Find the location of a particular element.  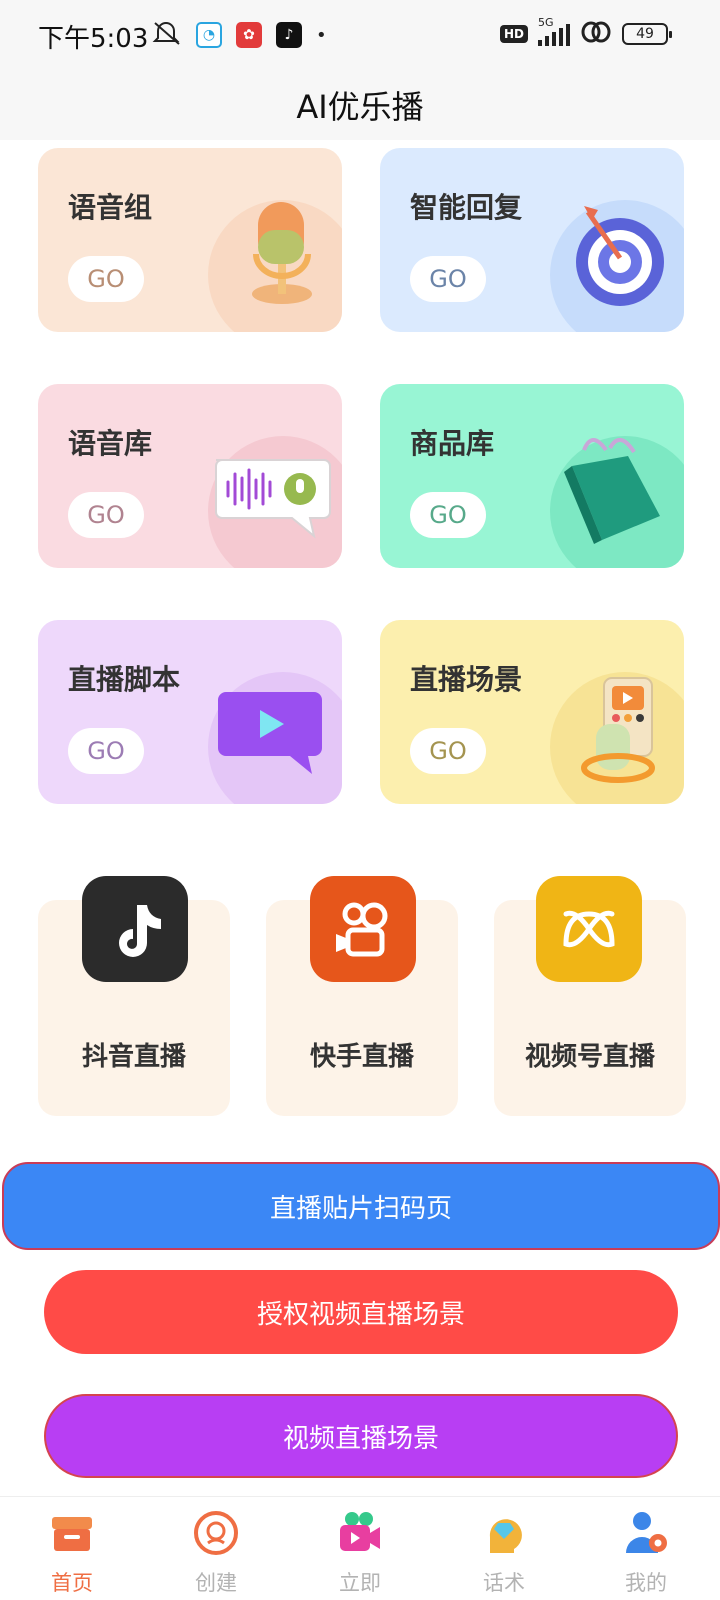

tab-label: 我的 is located at coordinates (646, 1583).